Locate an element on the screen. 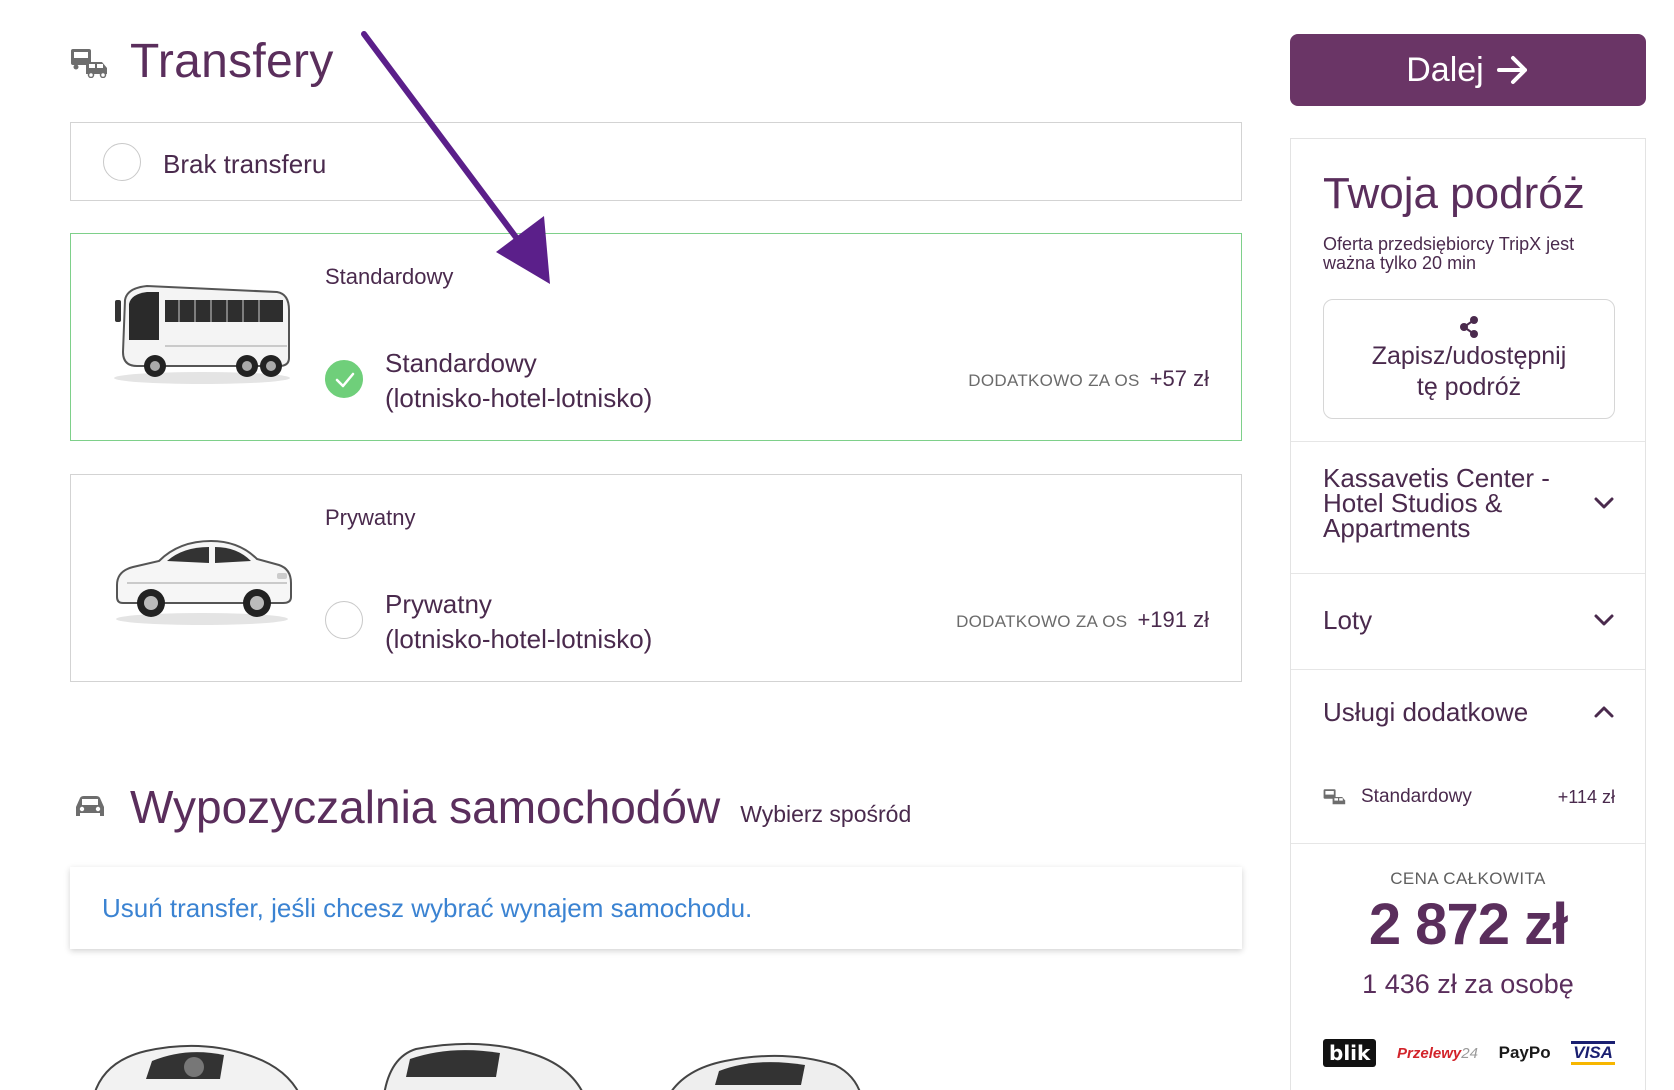  transfers-heading: Transfery is located at coordinates (201, 61).